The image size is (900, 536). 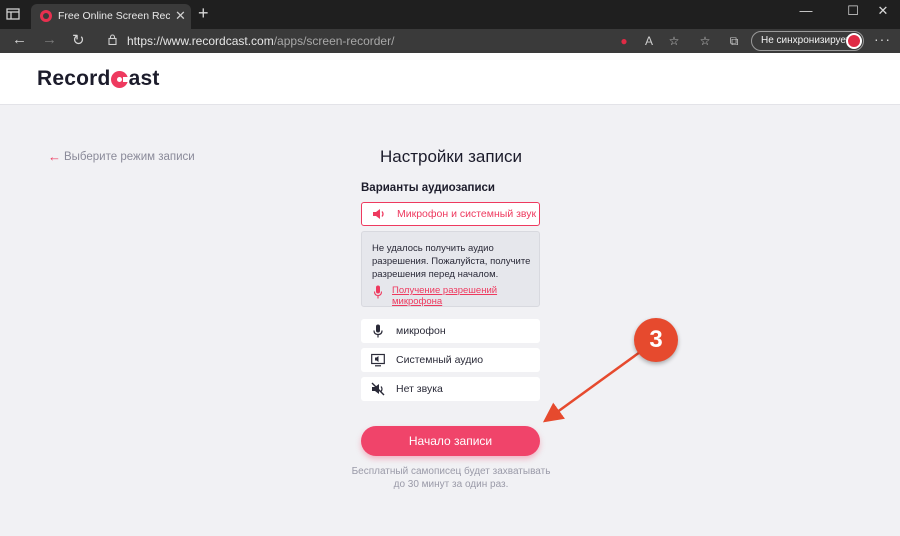 I want to click on monitor-audio-icon, so click(x=378, y=360).